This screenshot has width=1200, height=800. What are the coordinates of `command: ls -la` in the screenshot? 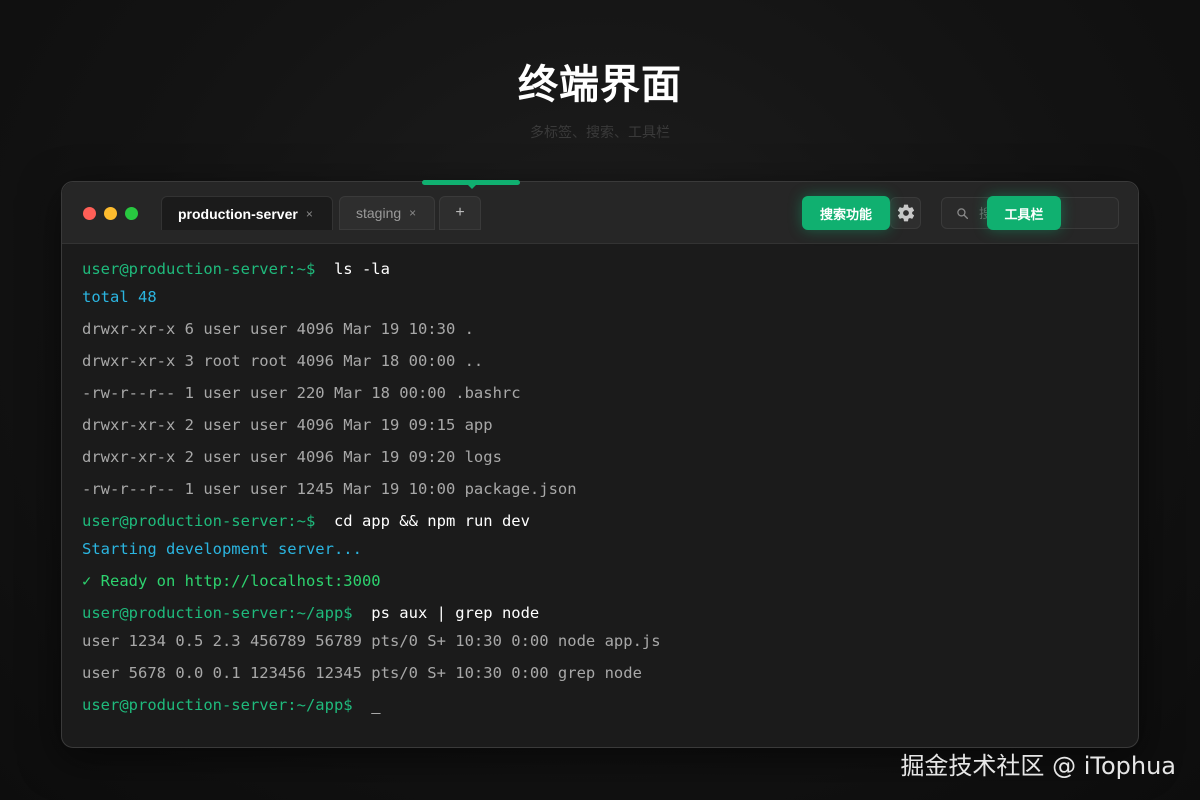 It's located at (361, 269).